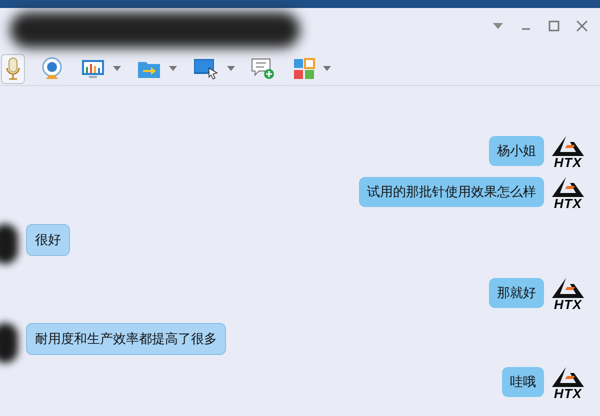 The height and width of the screenshot is (416, 600). What do you see at coordinates (516, 293) in the screenshot?
I see `message-bubble: 那就好` at bounding box center [516, 293].